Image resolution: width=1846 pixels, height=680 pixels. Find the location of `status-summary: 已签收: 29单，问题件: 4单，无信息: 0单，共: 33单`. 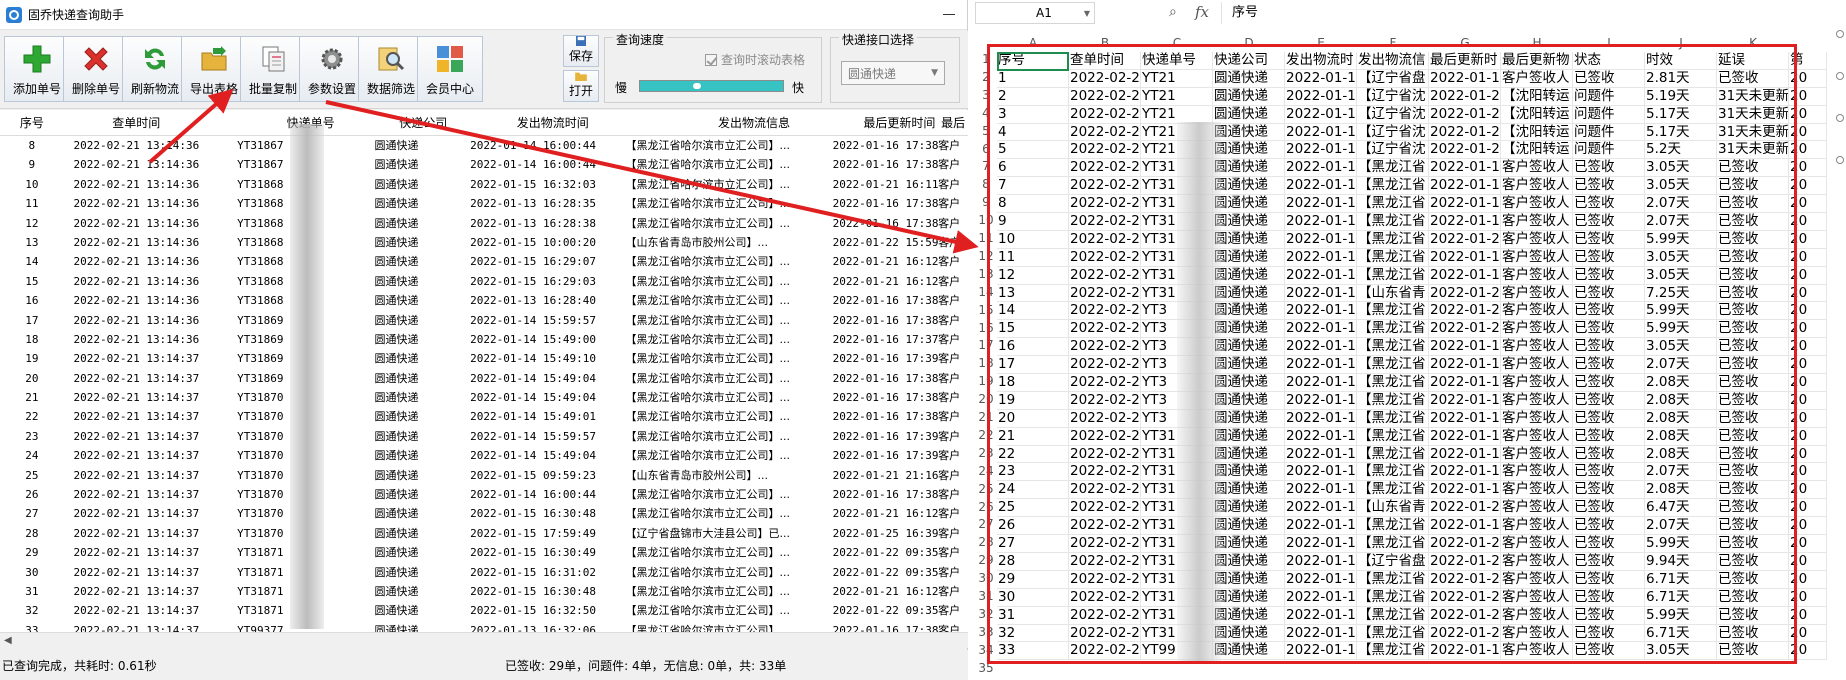

status-summary: 已签收: 29单，问题件: 4单，无信息: 0单，共: 33单 is located at coordinates (646, 666).